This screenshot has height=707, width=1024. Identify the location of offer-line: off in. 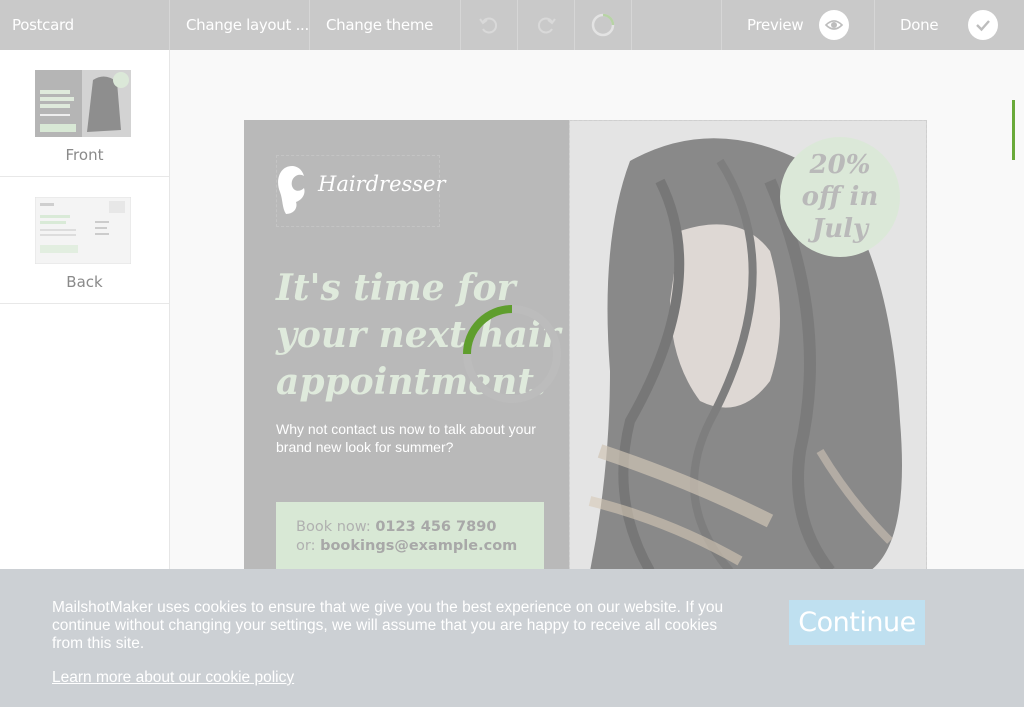
(840, 197).